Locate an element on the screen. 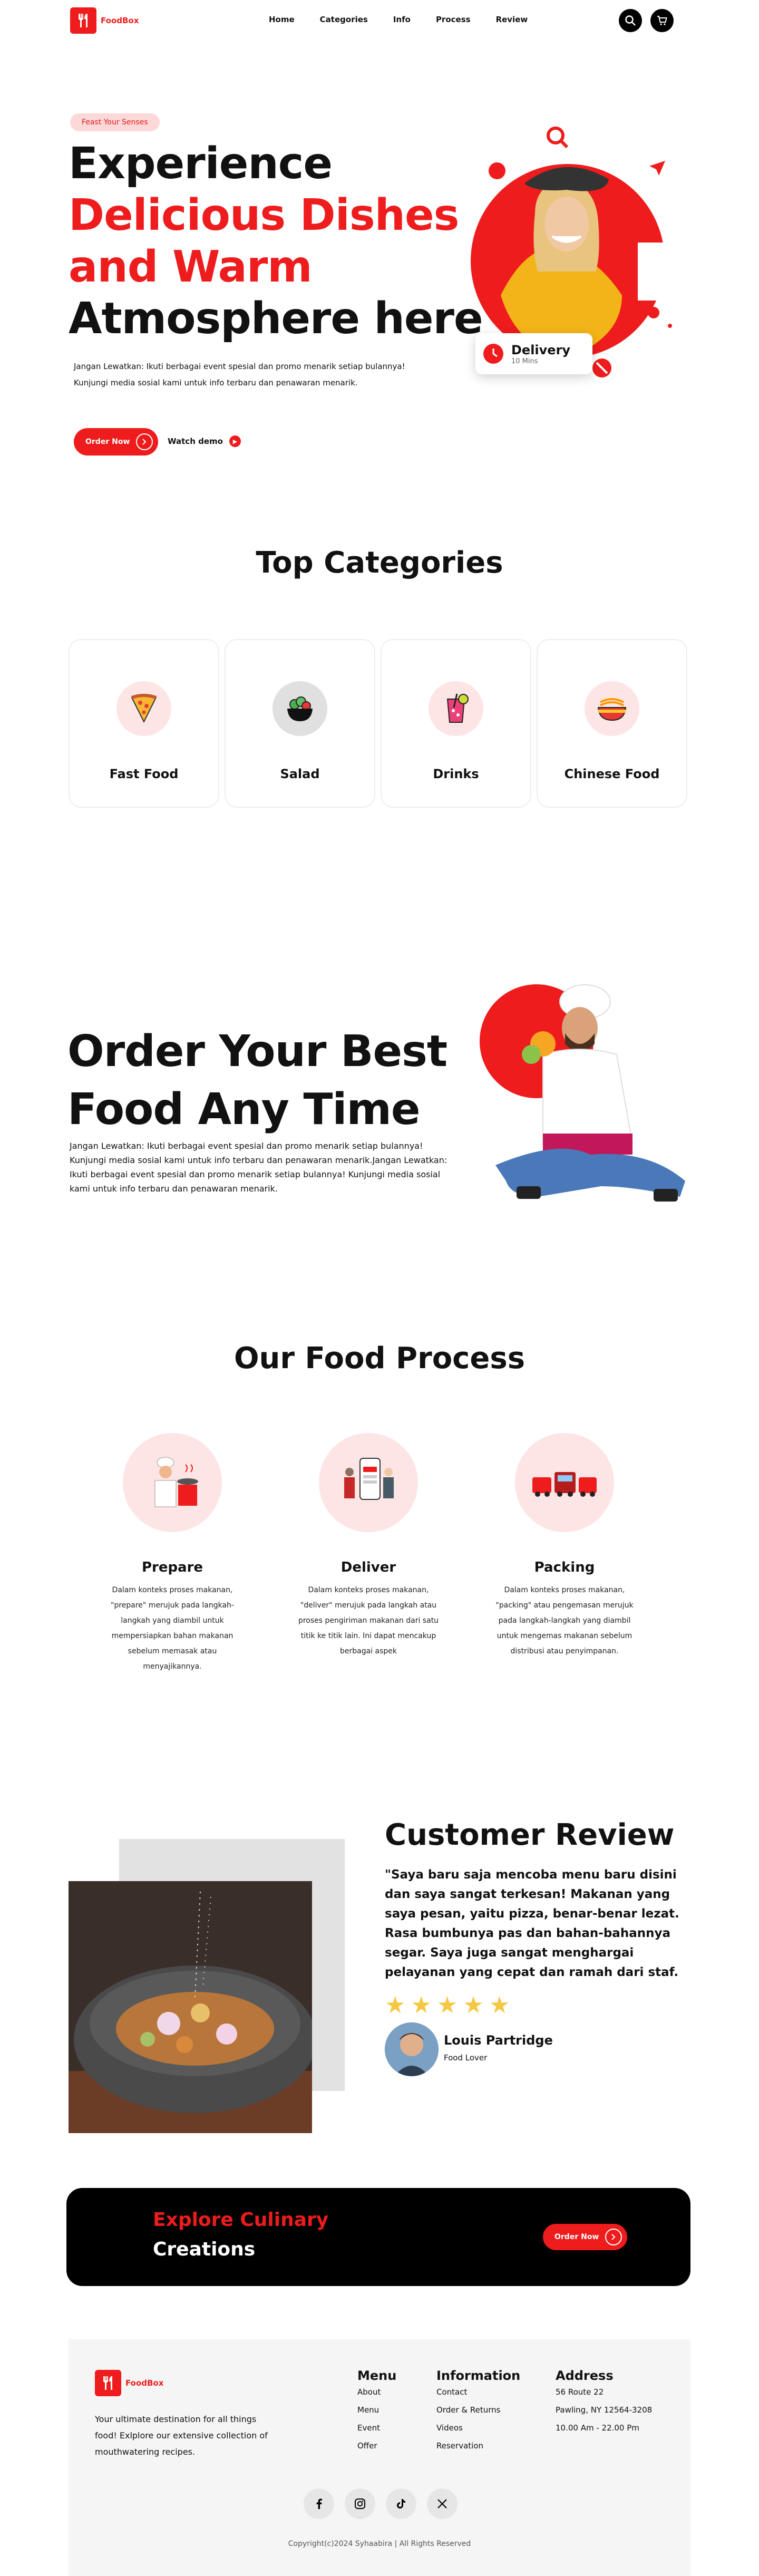 The image size is (759, 2576). chef-cooking-icon is located at coordinates (172, 1482).